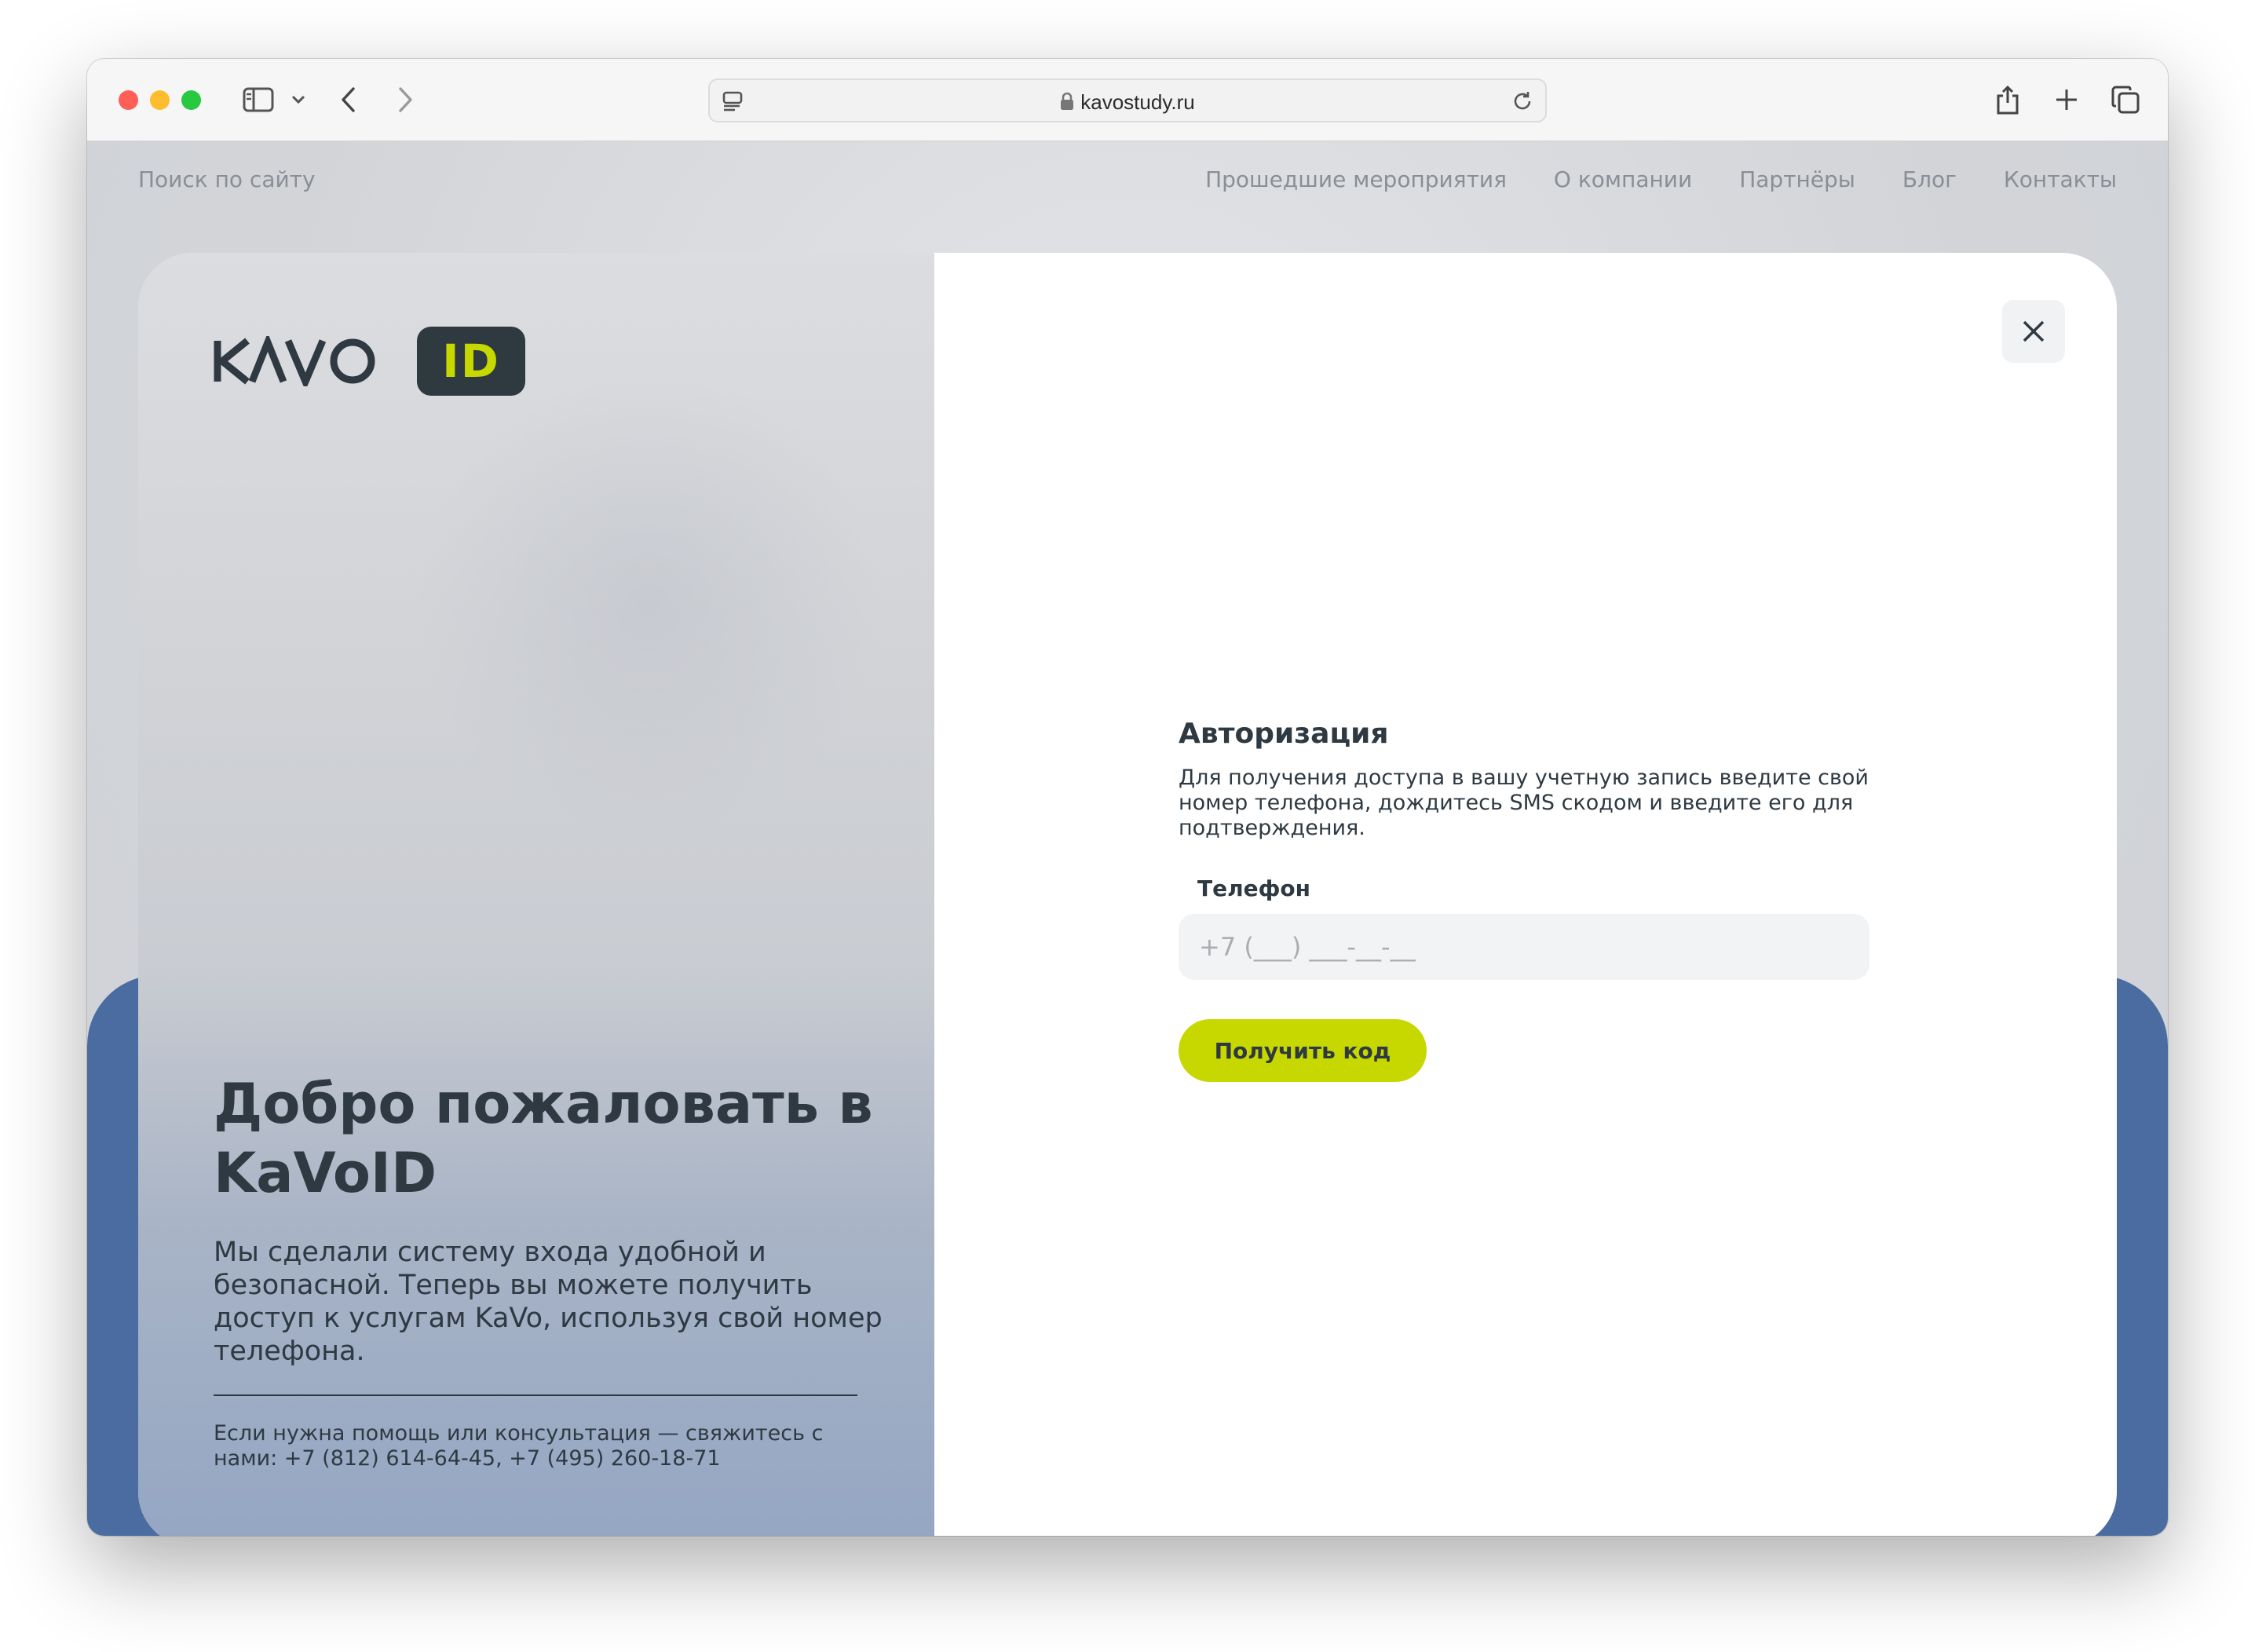 The image size is (2255, 1652). I want to click on zoom-window-button, so click(191, 100).